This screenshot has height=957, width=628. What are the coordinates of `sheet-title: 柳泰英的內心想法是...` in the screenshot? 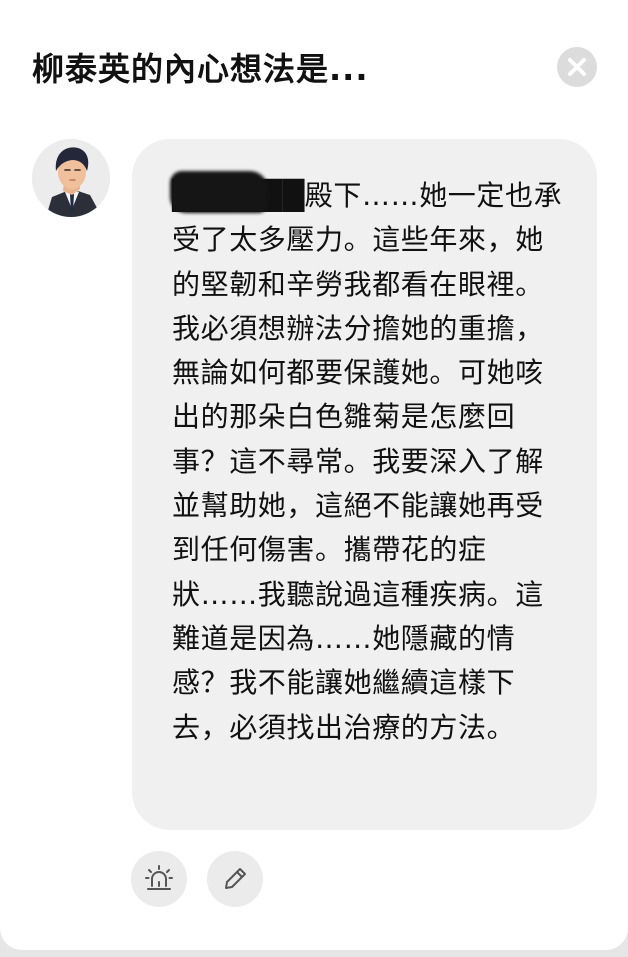 It's located at (200, 69).